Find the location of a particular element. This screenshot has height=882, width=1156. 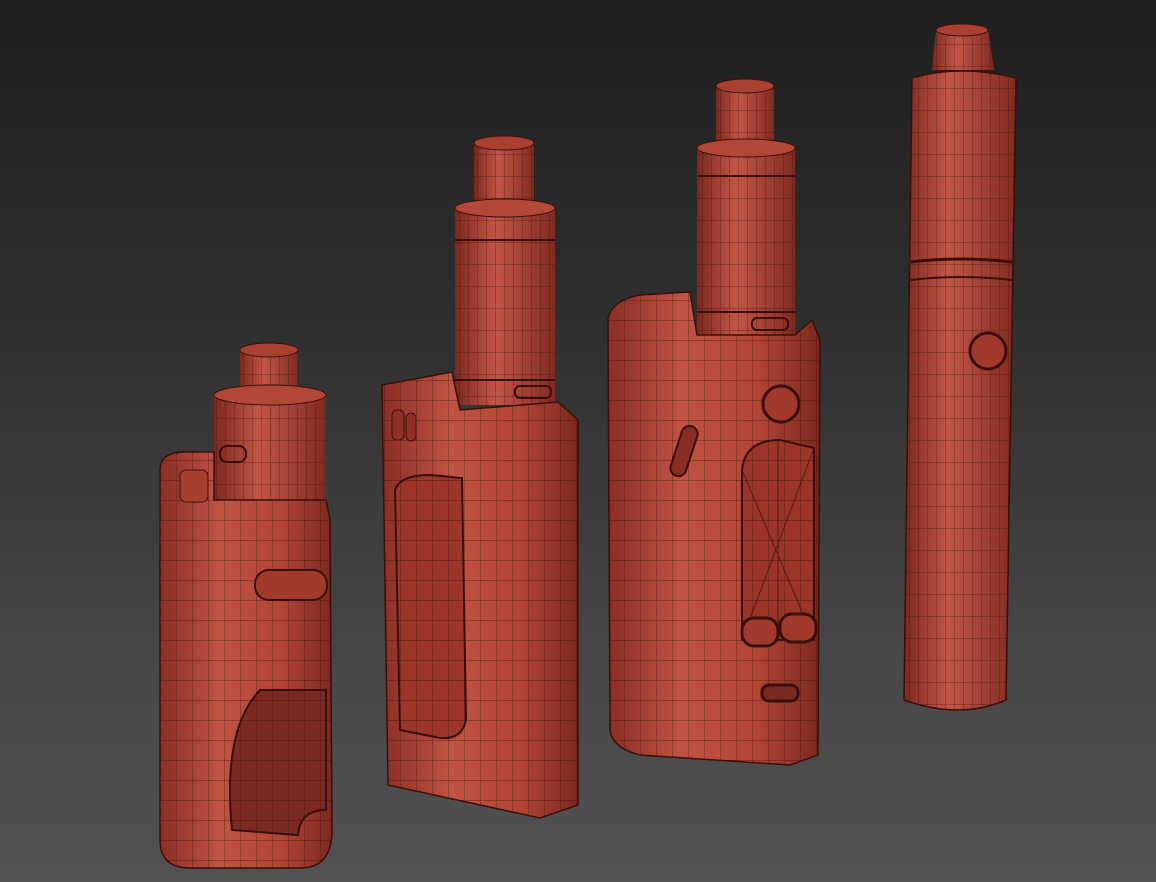

pen-style-vape is located at coordinates (960, 367).